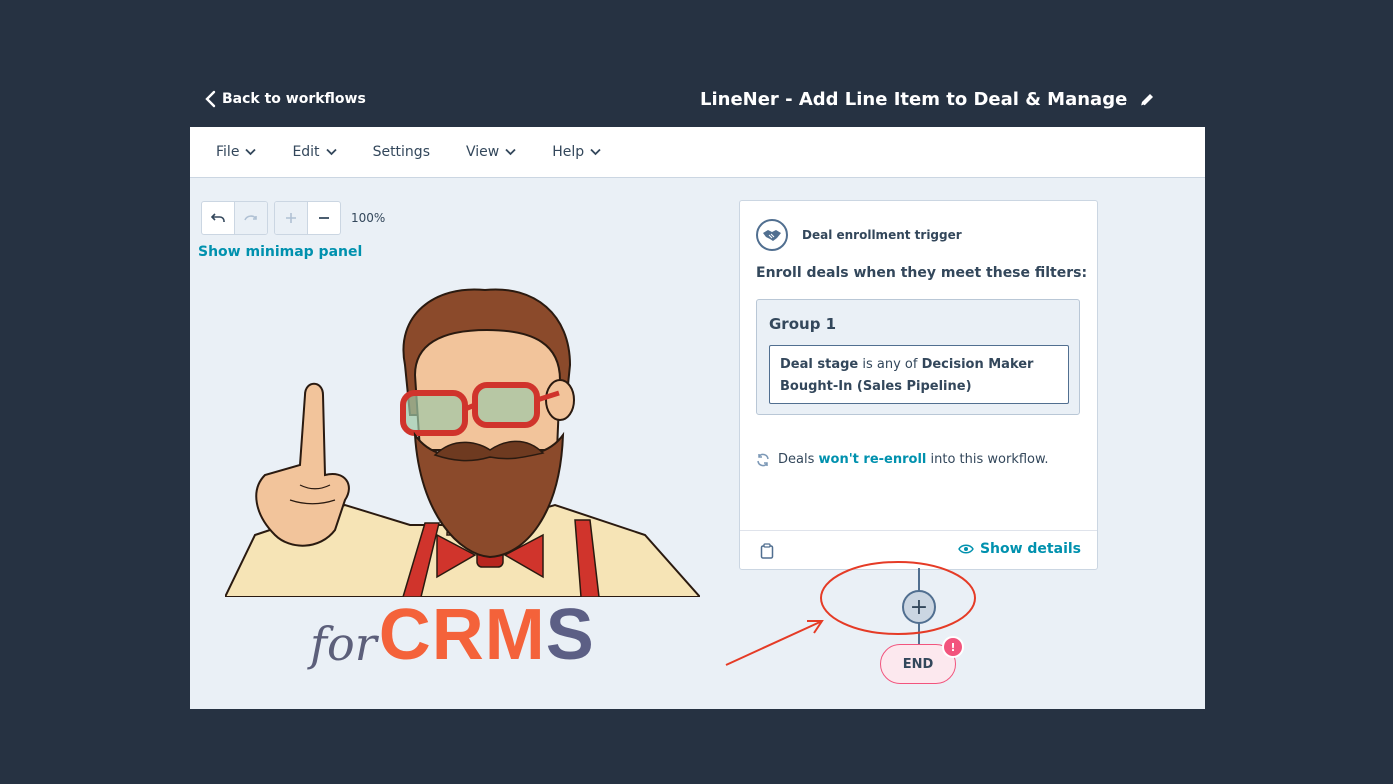 Image resolution: width=1393 pixels, height=784 pixels. I want to click on group-title: Group 1, so click(803, 324).